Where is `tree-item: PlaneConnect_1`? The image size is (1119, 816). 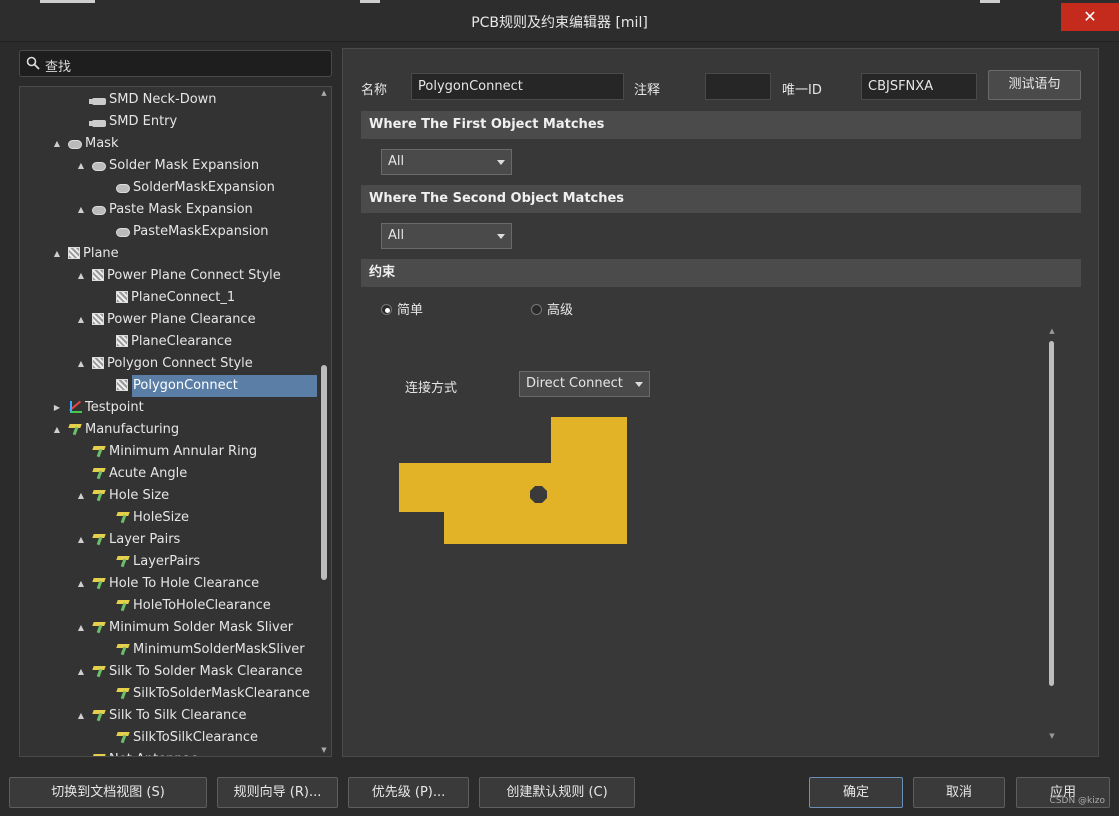 tree-item: PlaneConnect_1 is located at coordinates (175, 298).